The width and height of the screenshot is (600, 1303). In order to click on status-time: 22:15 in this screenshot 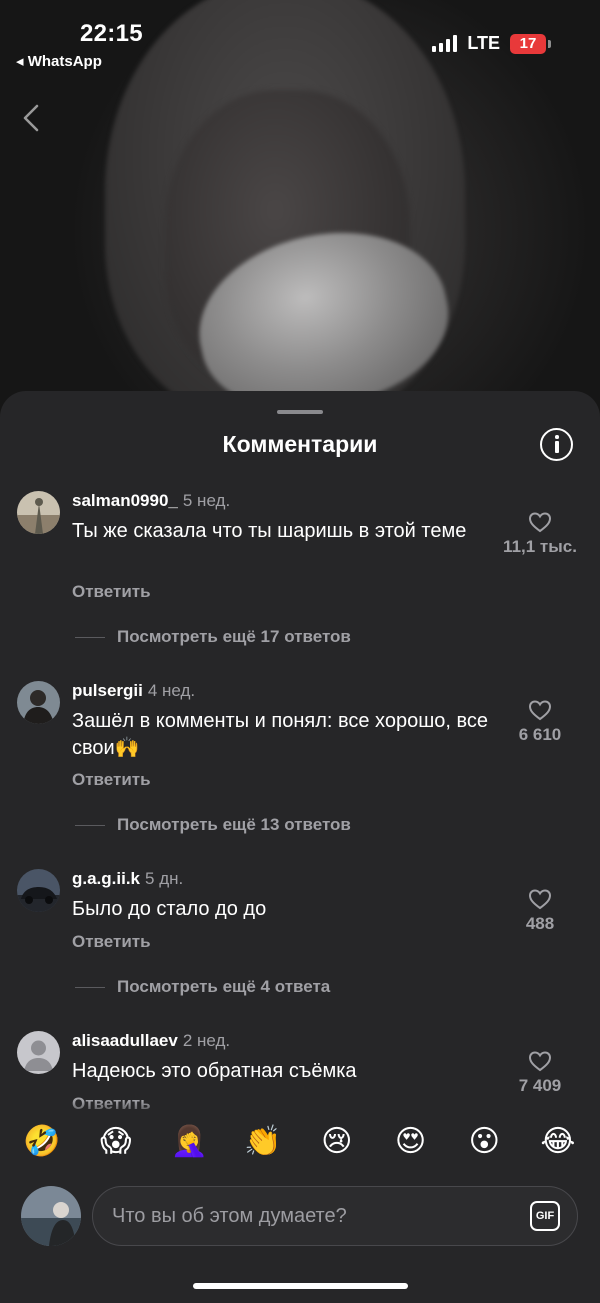, I will do `click(111, 33)`.